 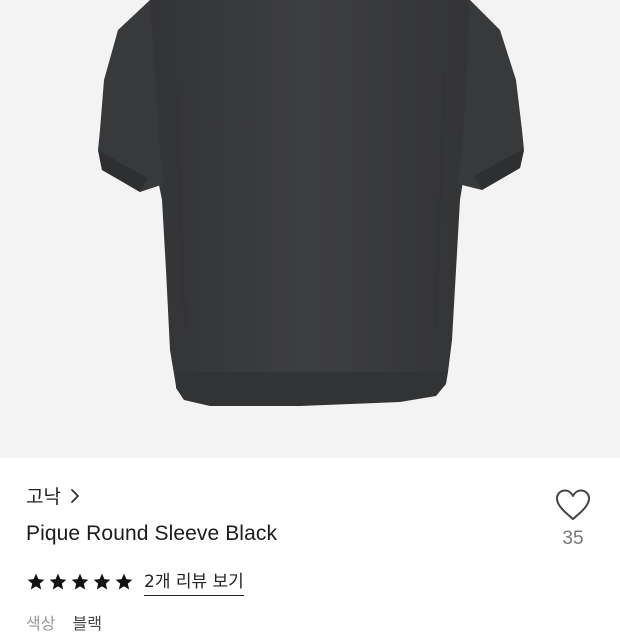 I want to click on brand-link: 고낙, so click(x=53, y=495).